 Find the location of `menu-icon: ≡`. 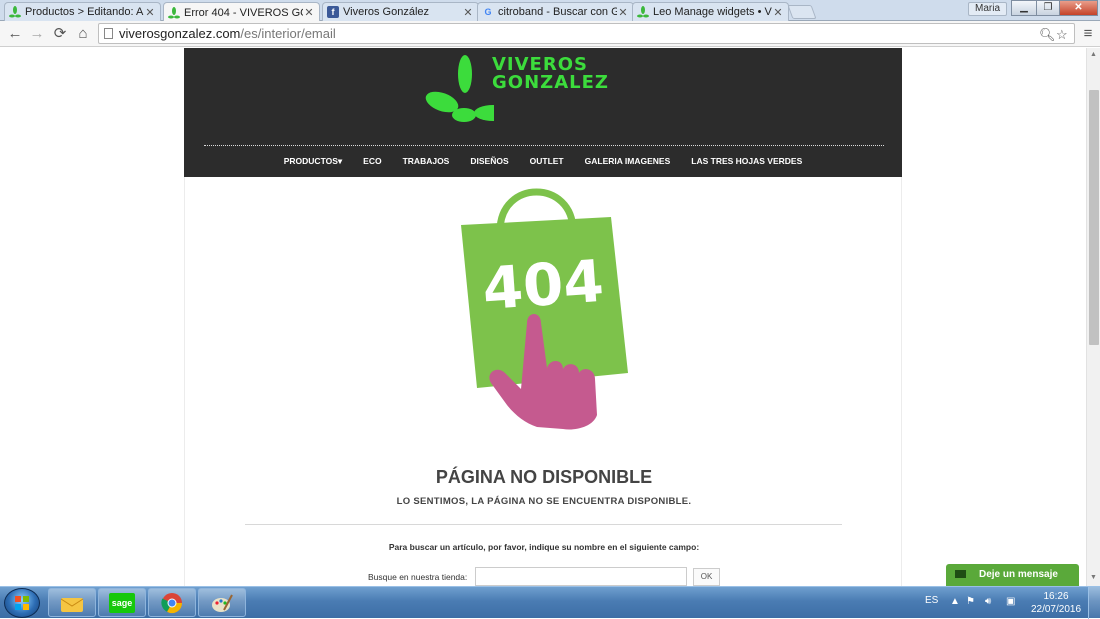

menu-icon: ≡ is located at coordinates (1088, 34).